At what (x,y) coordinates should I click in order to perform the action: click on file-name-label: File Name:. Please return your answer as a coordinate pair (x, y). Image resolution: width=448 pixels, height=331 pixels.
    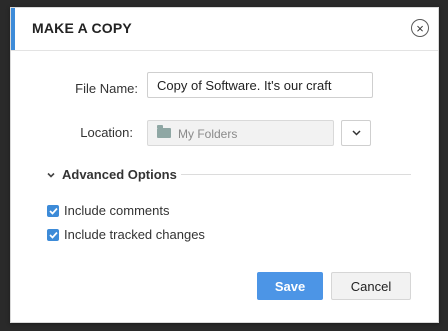
    Looking at the image, I should click on (106, 88).